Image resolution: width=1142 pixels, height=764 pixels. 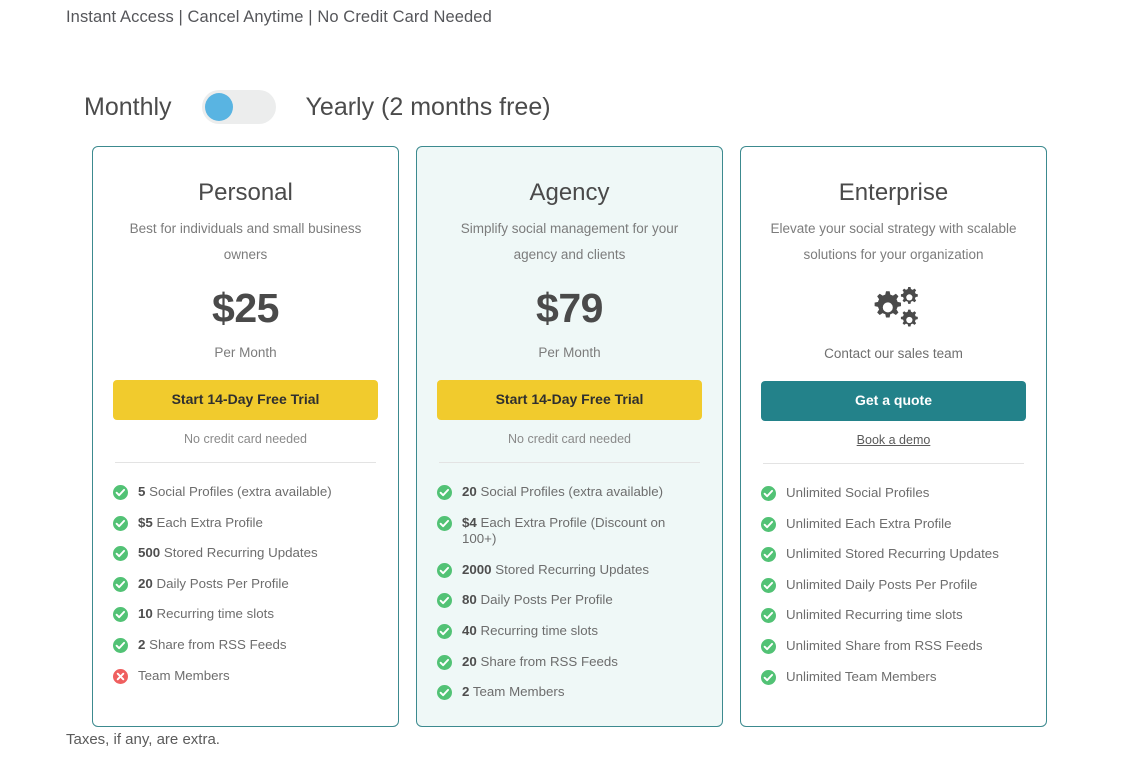 I want to click on feature-value: 2000, so click(x=477, y=569).